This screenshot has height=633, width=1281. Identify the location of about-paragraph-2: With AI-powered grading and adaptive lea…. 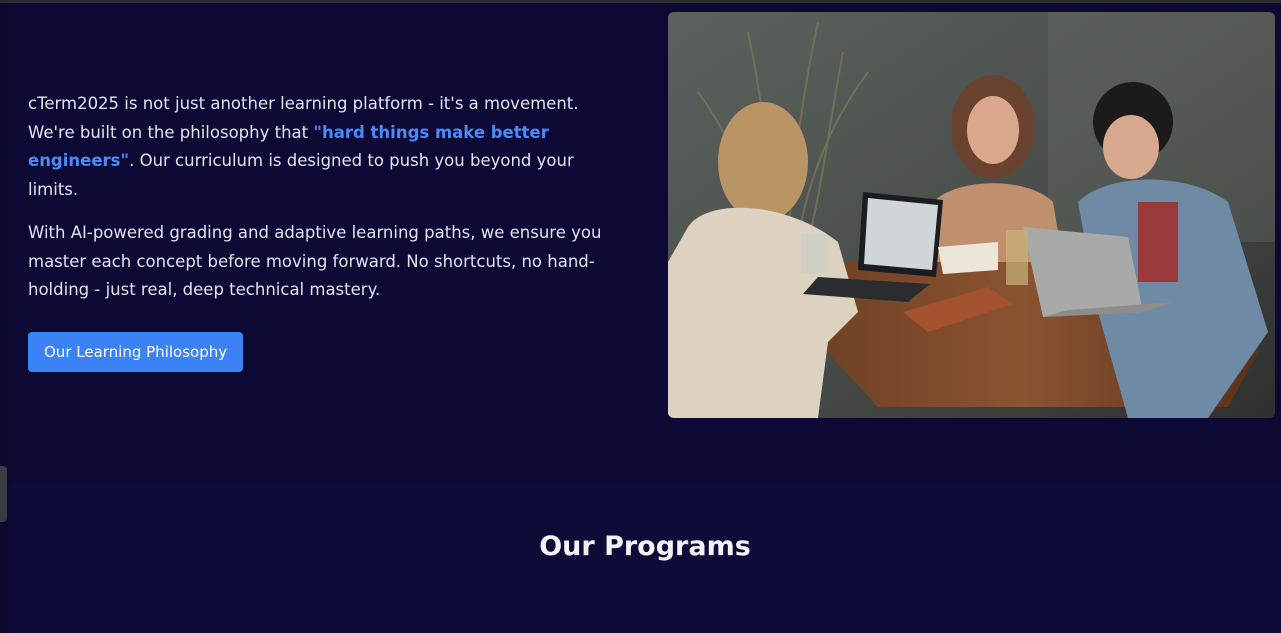
(315, 261).